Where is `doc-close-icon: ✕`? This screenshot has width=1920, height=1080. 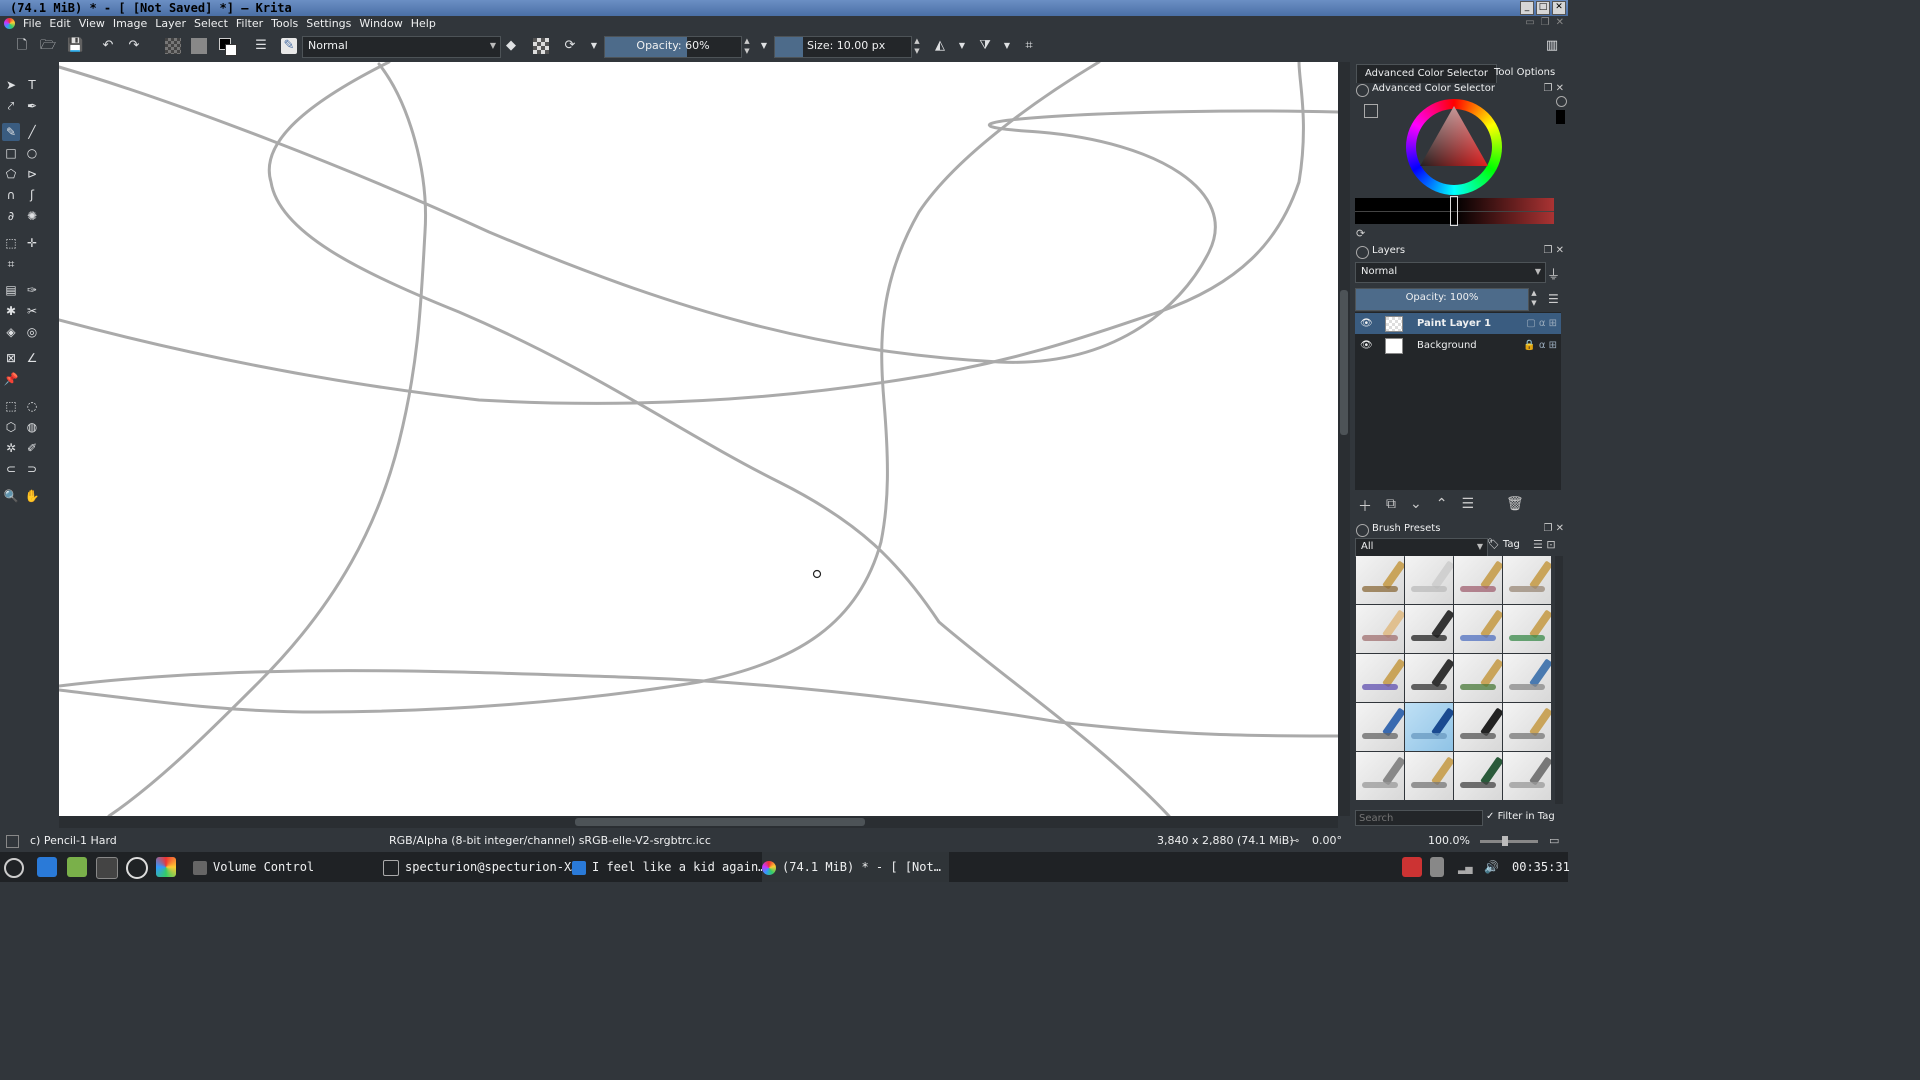
doc-close-icon: ✕ is located at coordinates (1560, 22).